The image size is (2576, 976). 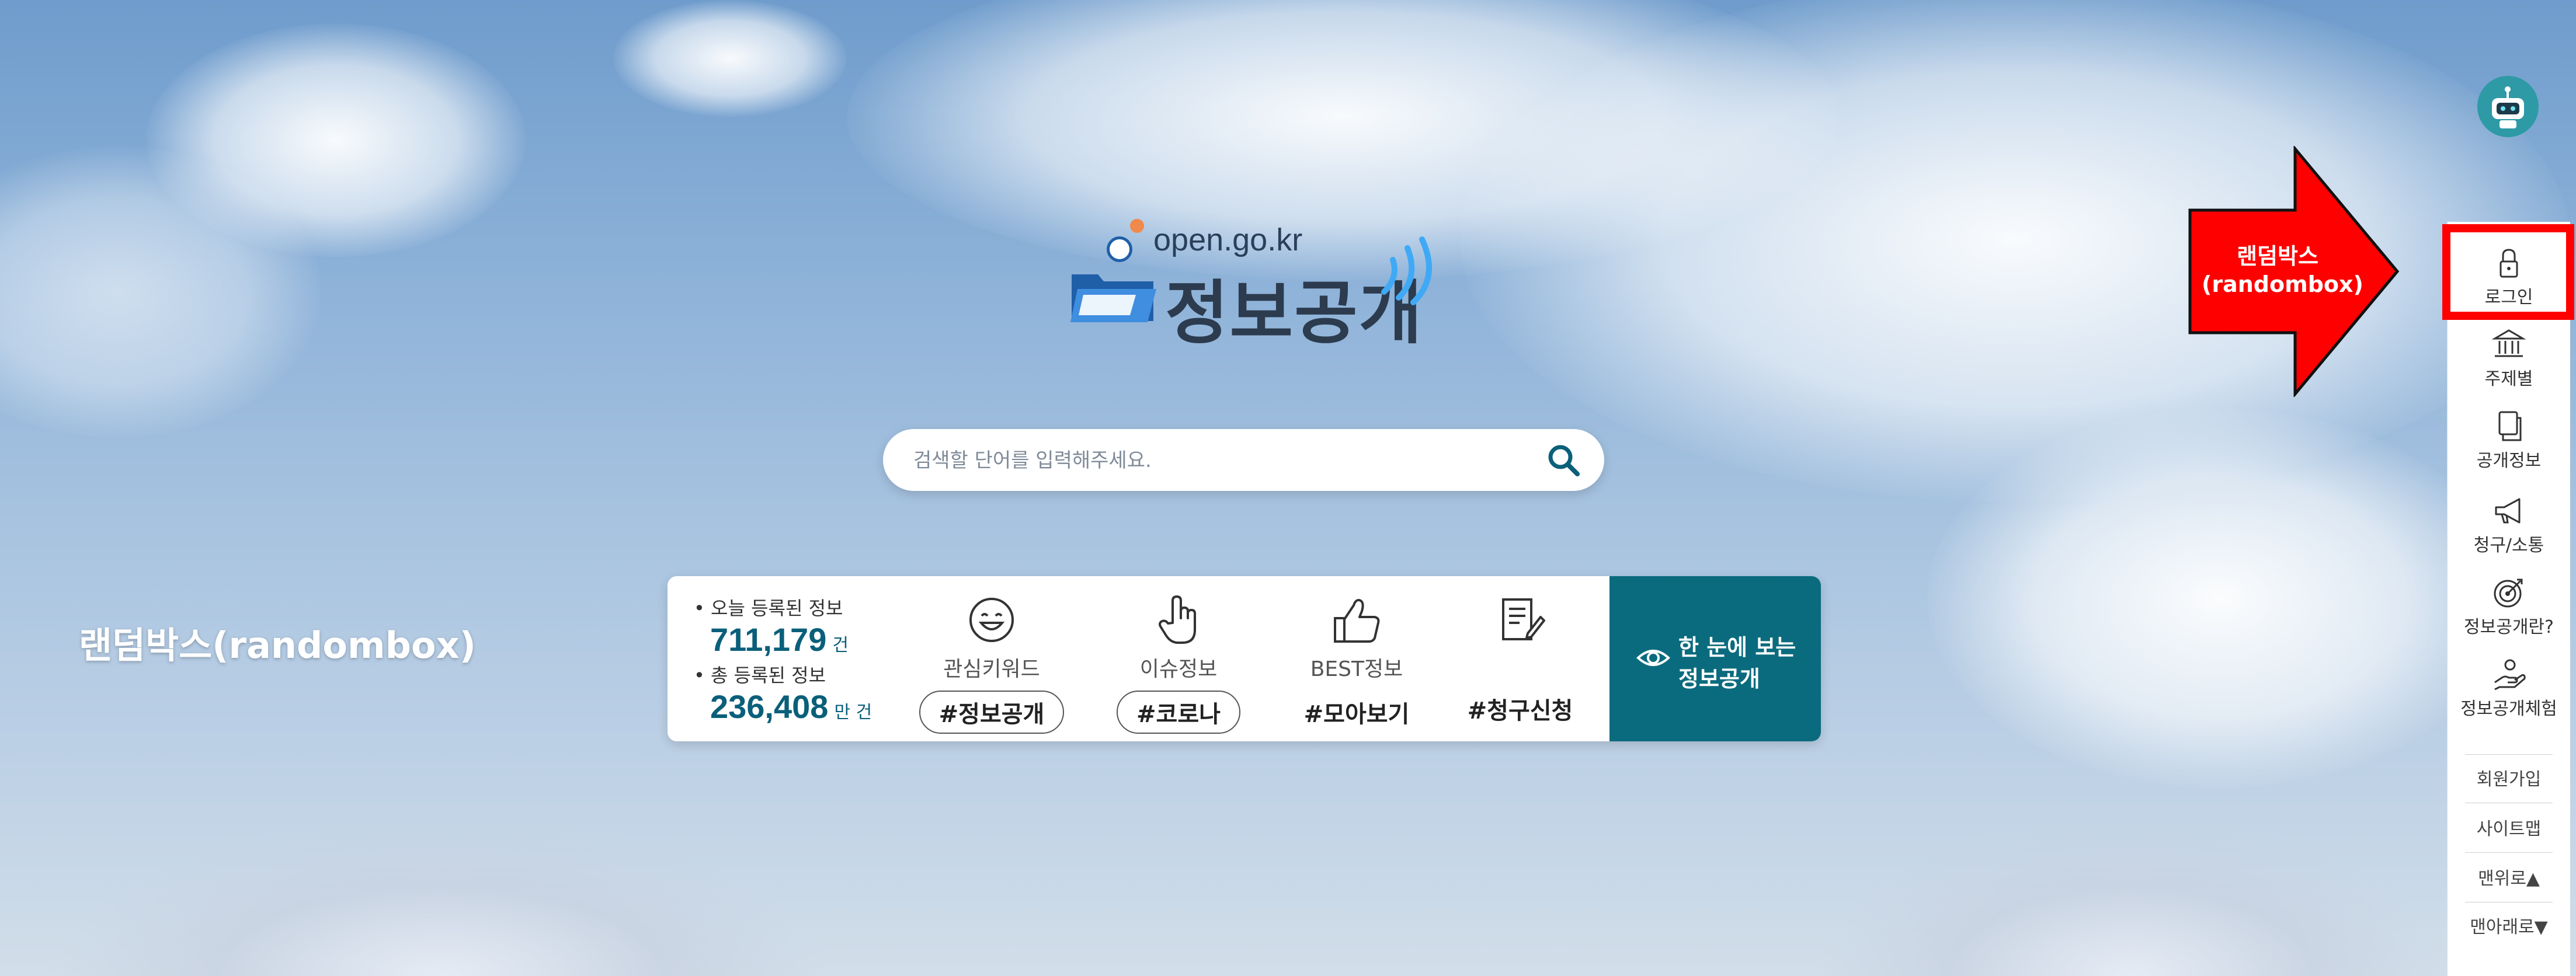 What do you see at coordinates (1228, 240) in the screenshot?
I see `logo-domain: open.go.kr` at bounding box center [1228, 240].